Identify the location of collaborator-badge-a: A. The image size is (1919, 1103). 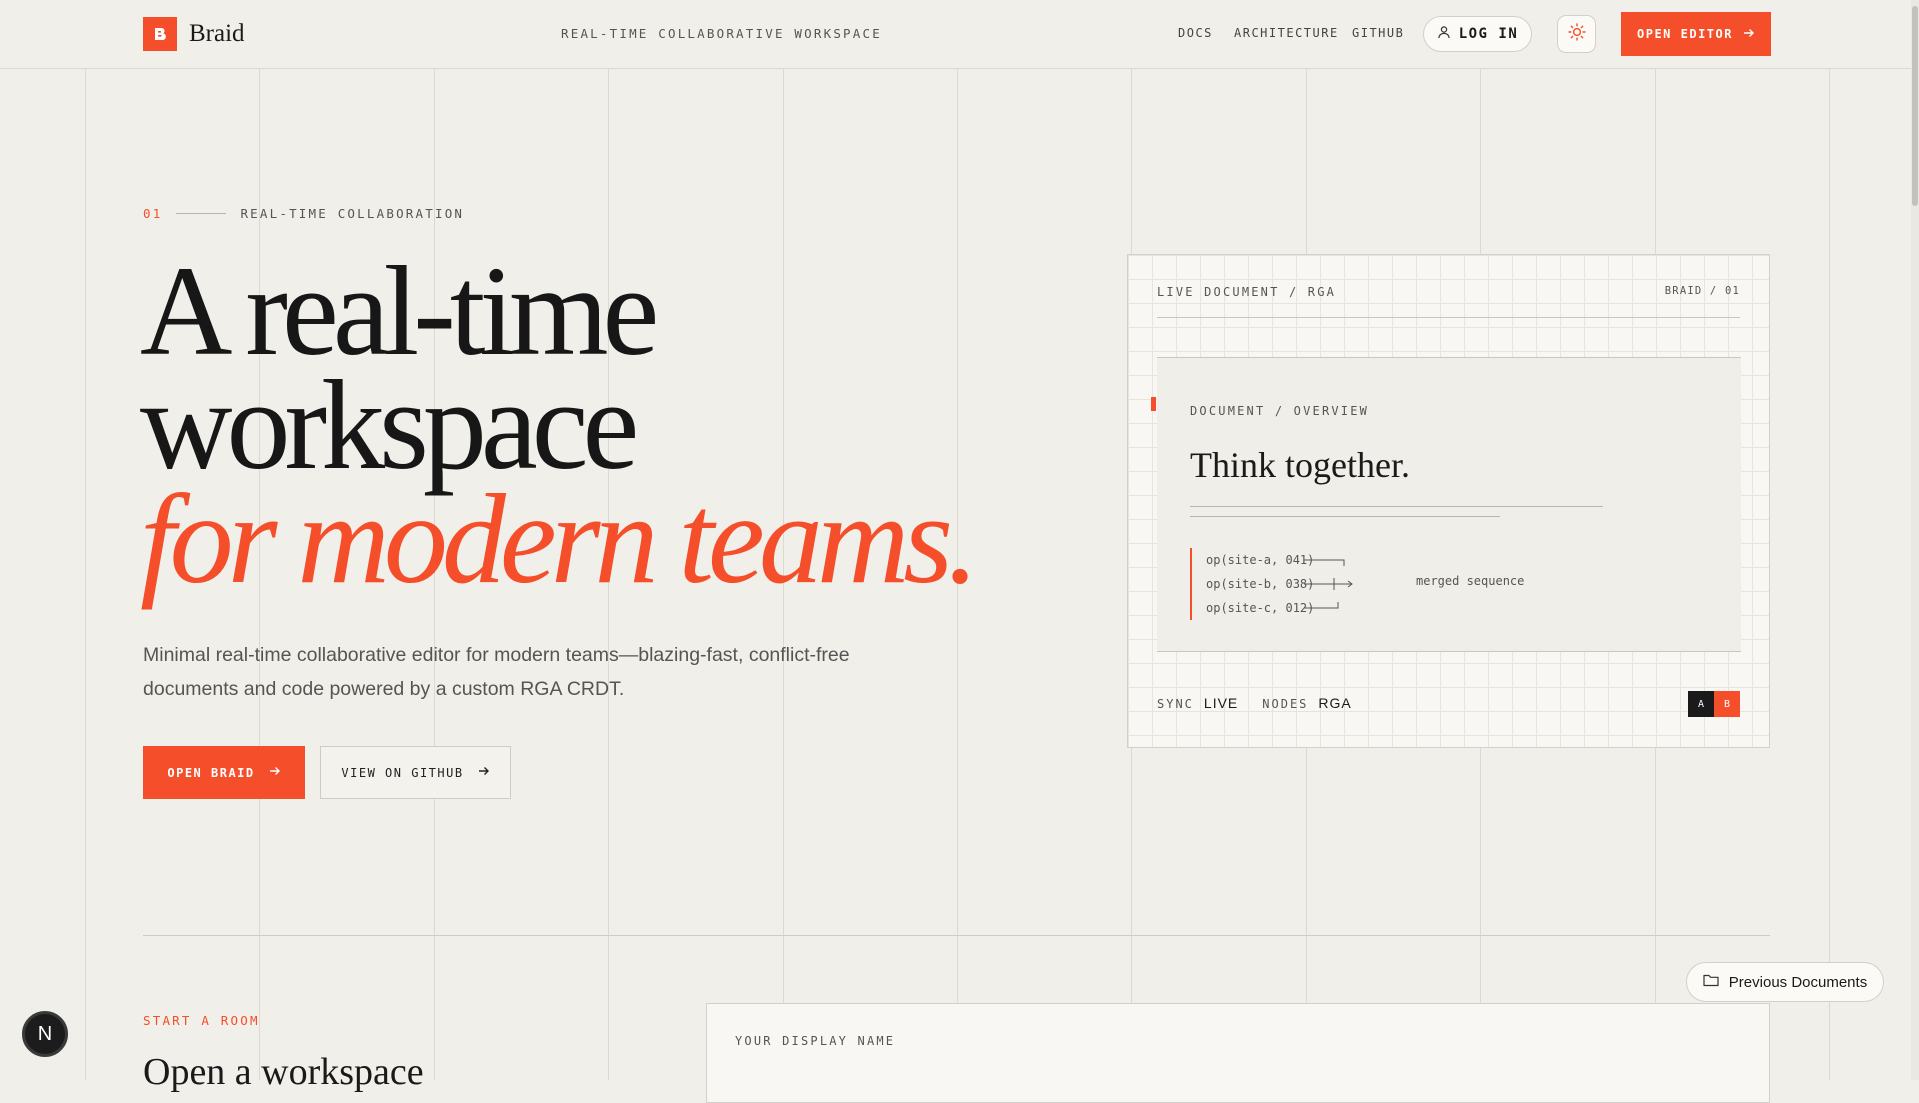
(1701, 704).